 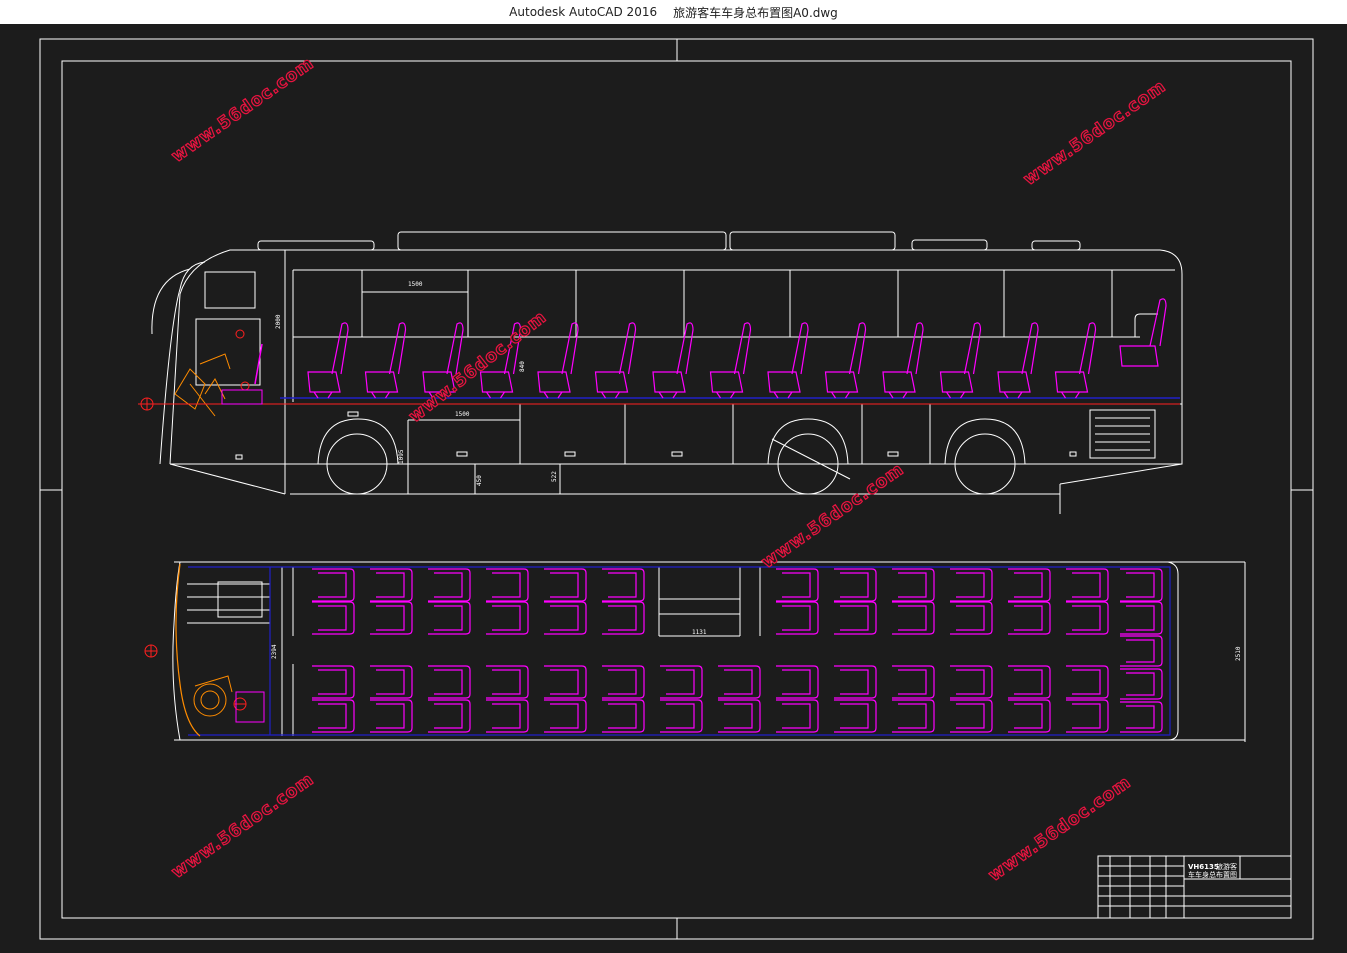 What do you see at coordinates (1238, 653) in the screenshot?
I see `dim-2510: 2510` at bounding box center [1238, 653].